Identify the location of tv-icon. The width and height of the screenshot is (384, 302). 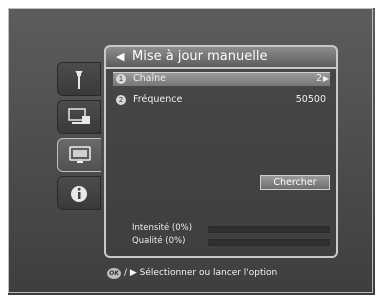
(80, 154).